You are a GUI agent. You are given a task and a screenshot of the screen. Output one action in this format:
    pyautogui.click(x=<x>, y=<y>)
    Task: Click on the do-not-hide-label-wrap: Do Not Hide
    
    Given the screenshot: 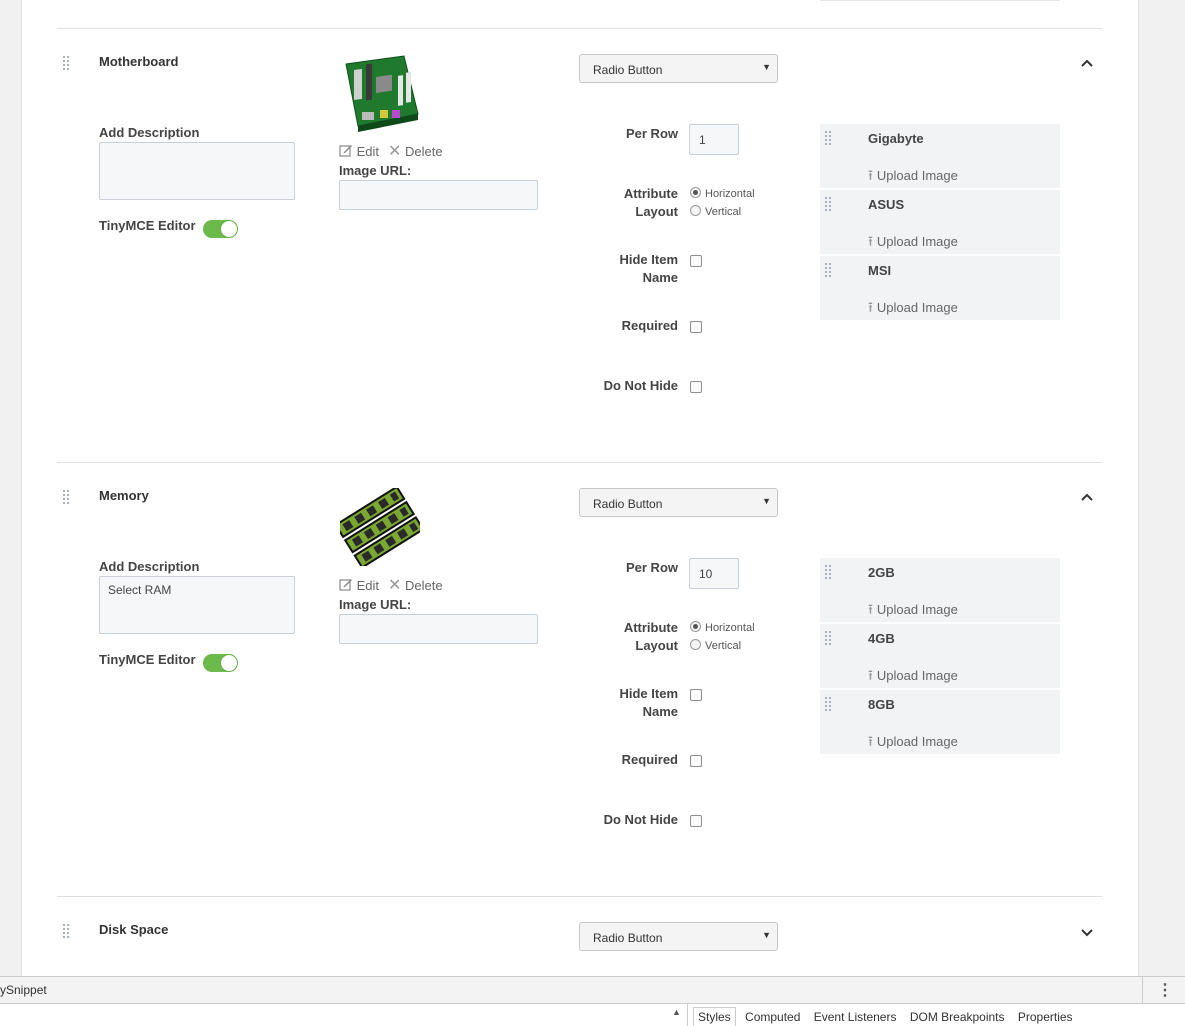 What is the action you would take?
    pyautogui.click(x=620, y=821)
    